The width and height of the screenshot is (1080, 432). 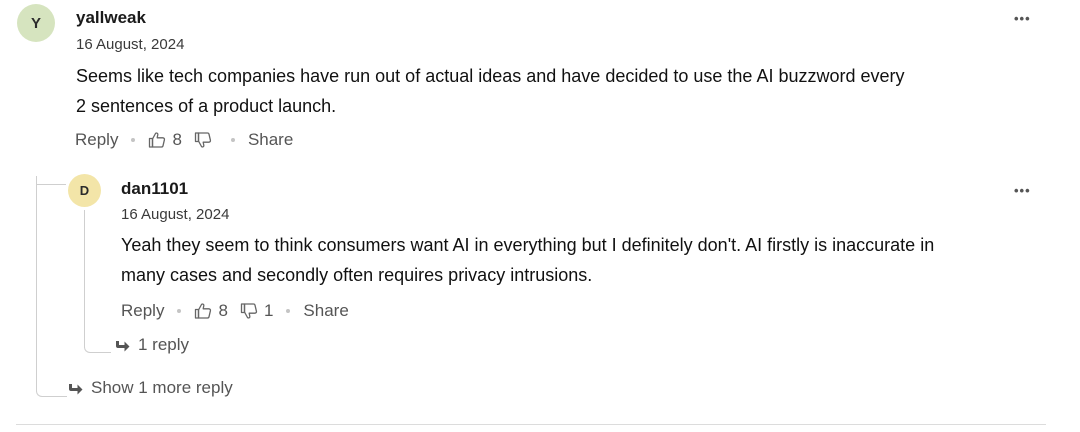 What do you see at coordinates (235, 311) in the screenshot?
I see `comment-actions: Reply 8 1 Share` at bounding box center [235, 311].